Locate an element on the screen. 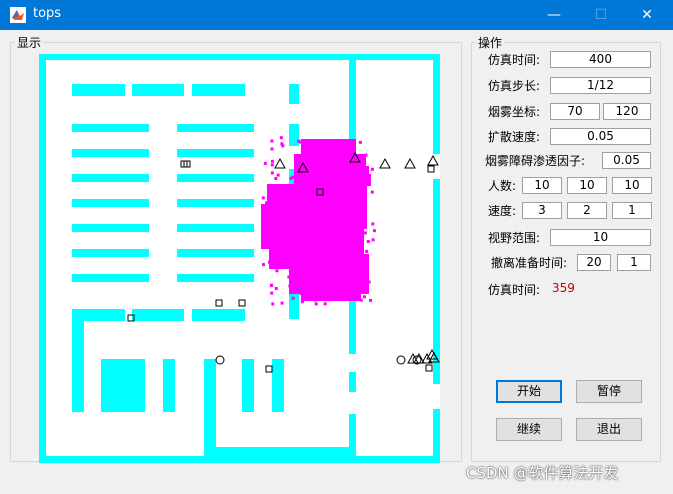 The height and width of the screenshot is (494, 673). vision-field: 10 is located at coordinates (600, 237).